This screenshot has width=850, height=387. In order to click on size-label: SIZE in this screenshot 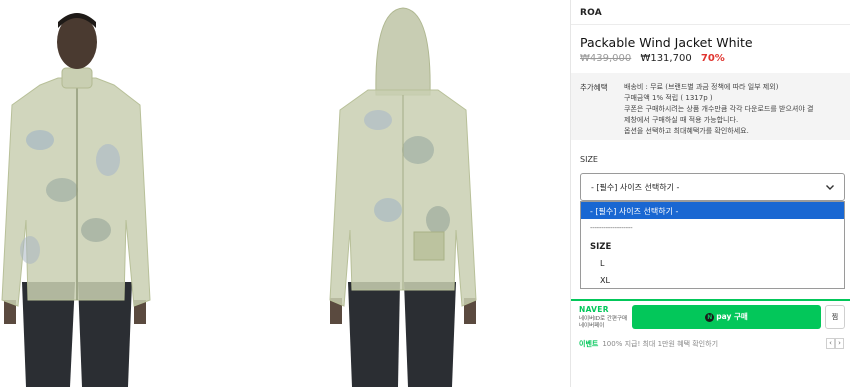, I will do `click(589, 159)`.